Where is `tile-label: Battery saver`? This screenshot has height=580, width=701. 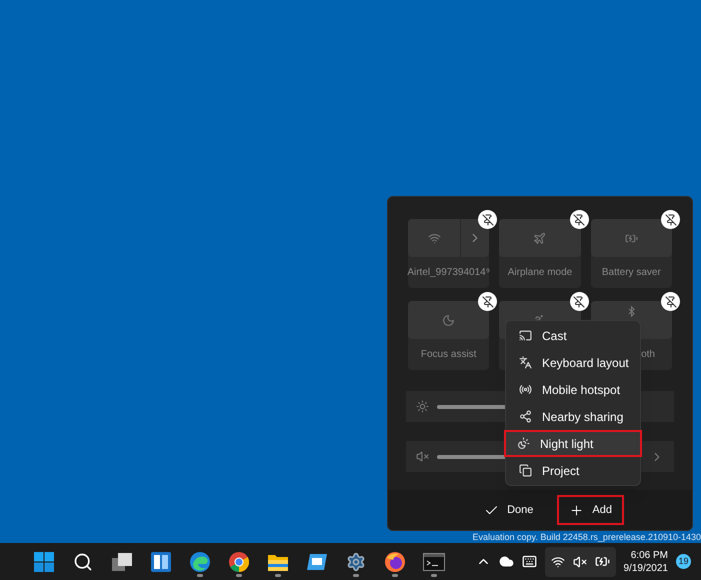
tile-label: Battery saver is located at coordinates (631, 273).